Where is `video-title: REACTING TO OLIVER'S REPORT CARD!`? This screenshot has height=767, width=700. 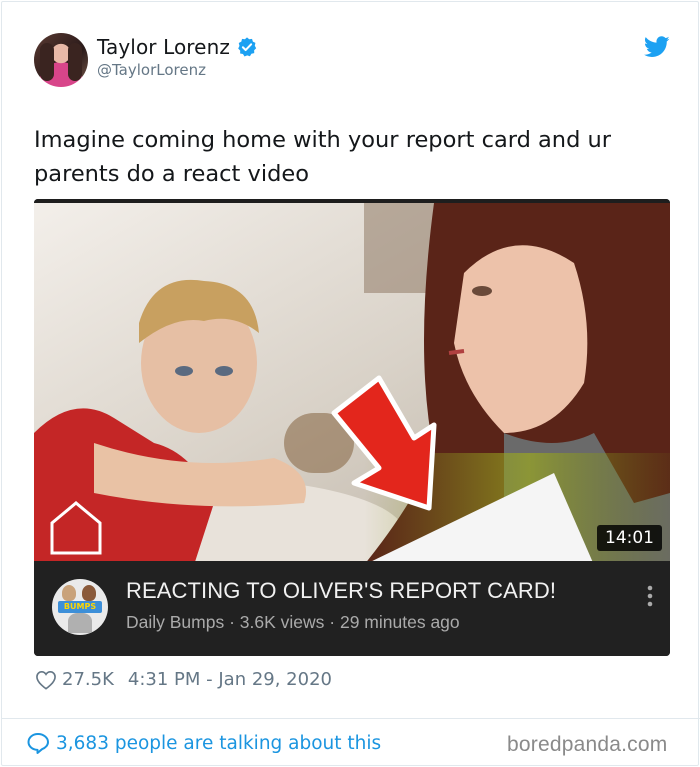 video-title: REACTING TO OLIVER'S REPORT CARD! is located at coordinates (341, 591).